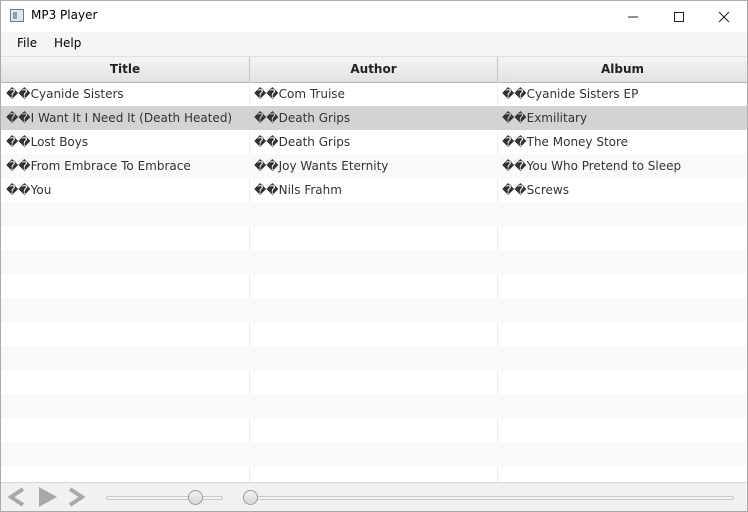 The width and height of the screenshot is (748, 512). Describe the element at coordinates (119, 118) in the screenshot. I see `cell-title: ��I Want It I Need It (Death Heated)` at that location.